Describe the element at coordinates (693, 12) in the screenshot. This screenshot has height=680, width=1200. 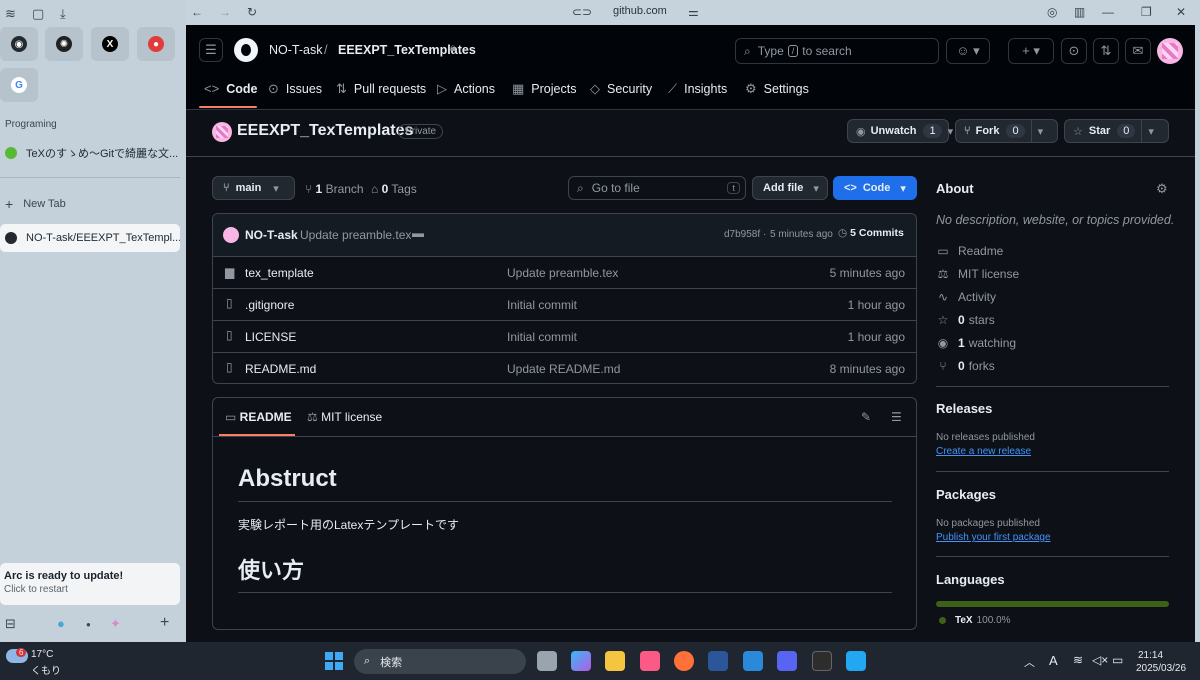
I see `site-controls-icon: ⚌` at that location.